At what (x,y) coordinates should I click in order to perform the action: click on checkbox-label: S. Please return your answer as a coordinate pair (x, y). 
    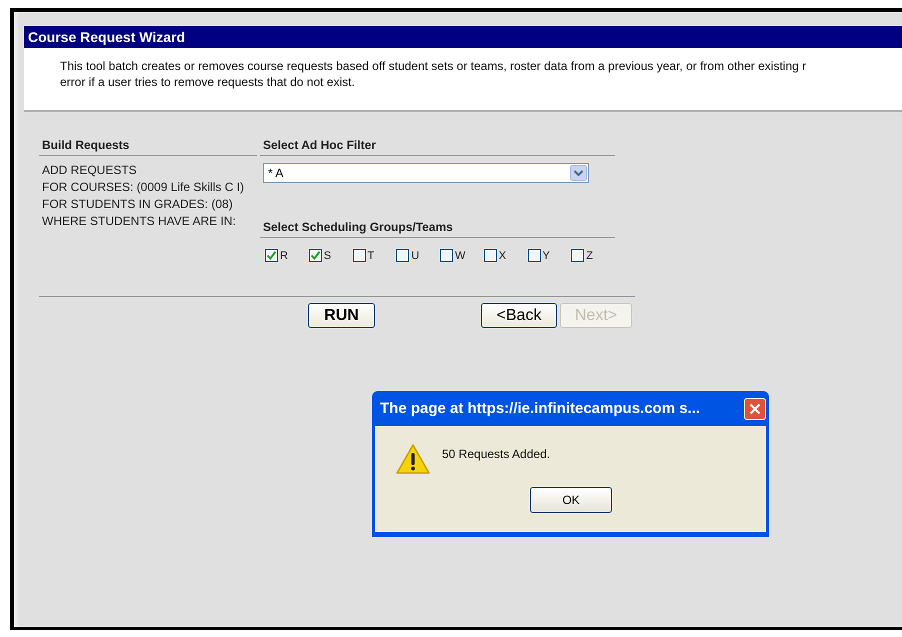
    Looking at the image, I should click on (328, 256).